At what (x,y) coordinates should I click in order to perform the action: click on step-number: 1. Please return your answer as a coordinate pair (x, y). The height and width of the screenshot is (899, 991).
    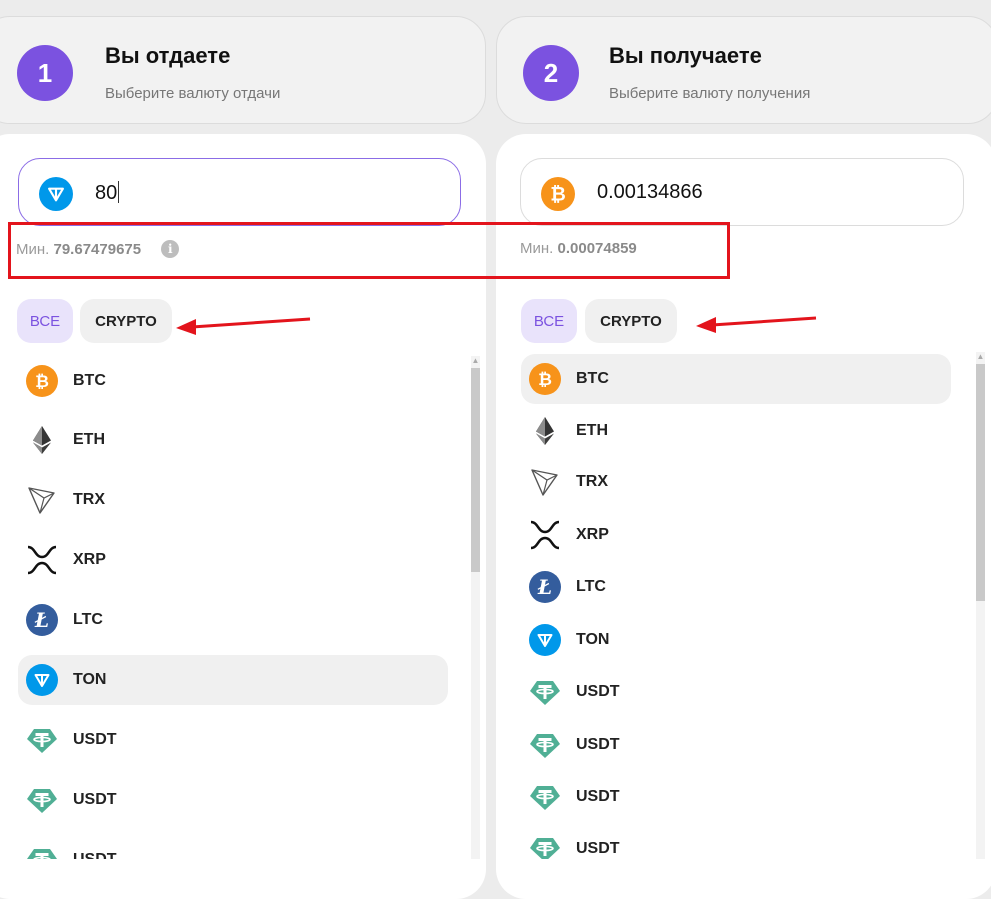
    Looking at the image, I should click on (45, 73).